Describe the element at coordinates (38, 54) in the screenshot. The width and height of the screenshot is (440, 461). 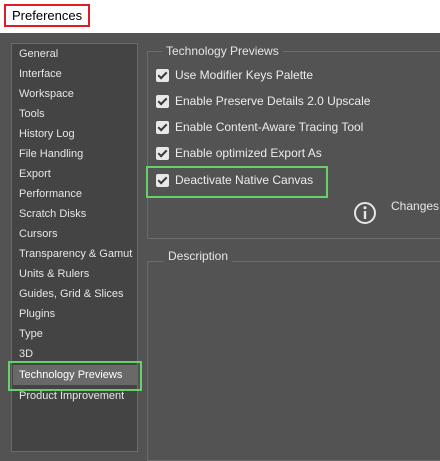
I see `sidebar-item-general: General` at that location.